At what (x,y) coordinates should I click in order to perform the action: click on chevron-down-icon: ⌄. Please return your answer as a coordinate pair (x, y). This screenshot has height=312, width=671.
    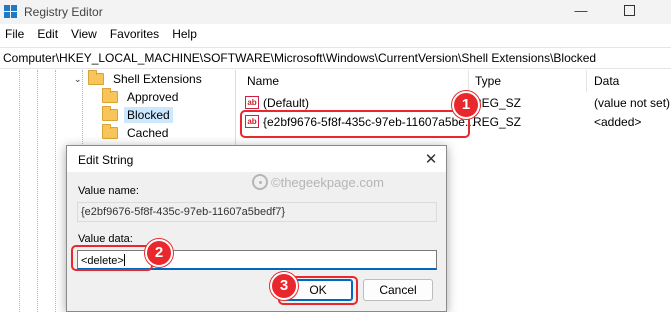
    Looking at the image, I should click on (79, 79).